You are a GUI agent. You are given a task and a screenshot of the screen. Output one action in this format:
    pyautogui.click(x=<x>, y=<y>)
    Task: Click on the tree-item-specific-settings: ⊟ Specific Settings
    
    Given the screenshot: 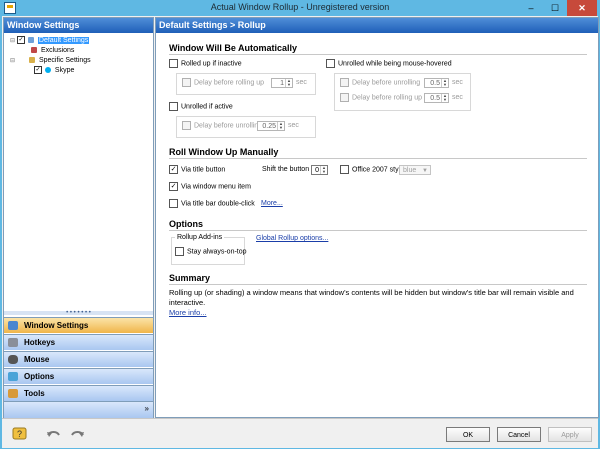 What is the action you would take?
    pyautogui.click(x=50, y=61)
    